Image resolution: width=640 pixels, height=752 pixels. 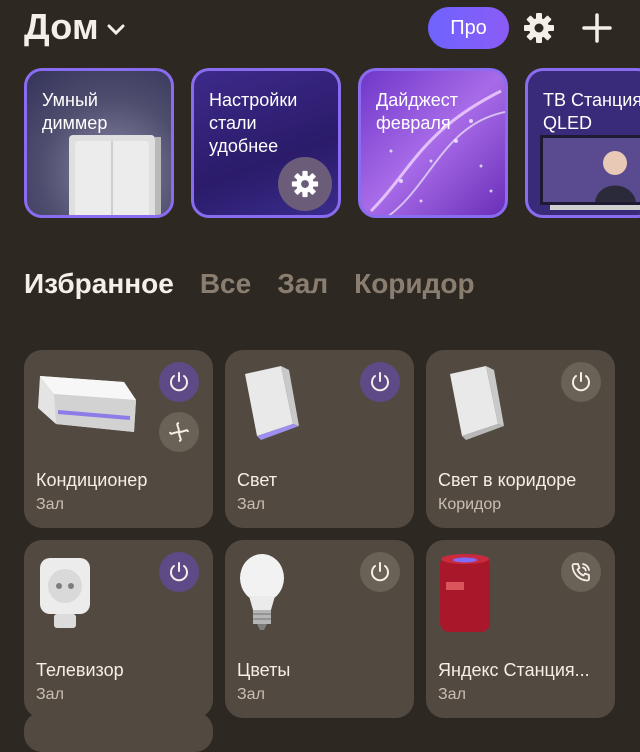 What do you see at coordinates (414, 284) in the screenshot?
I see `tab-corridor: Коридор` at bounding box center [414, 284].